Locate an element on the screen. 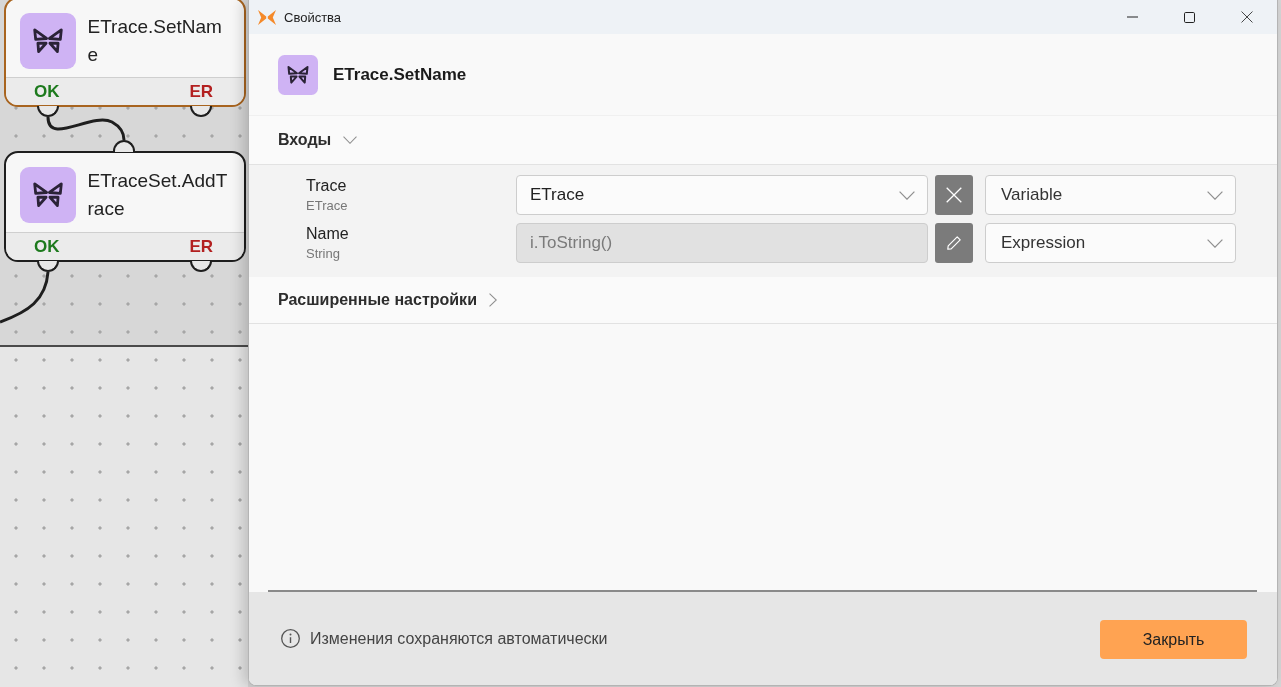  pencil-icon is located at coordinates (954, 243).